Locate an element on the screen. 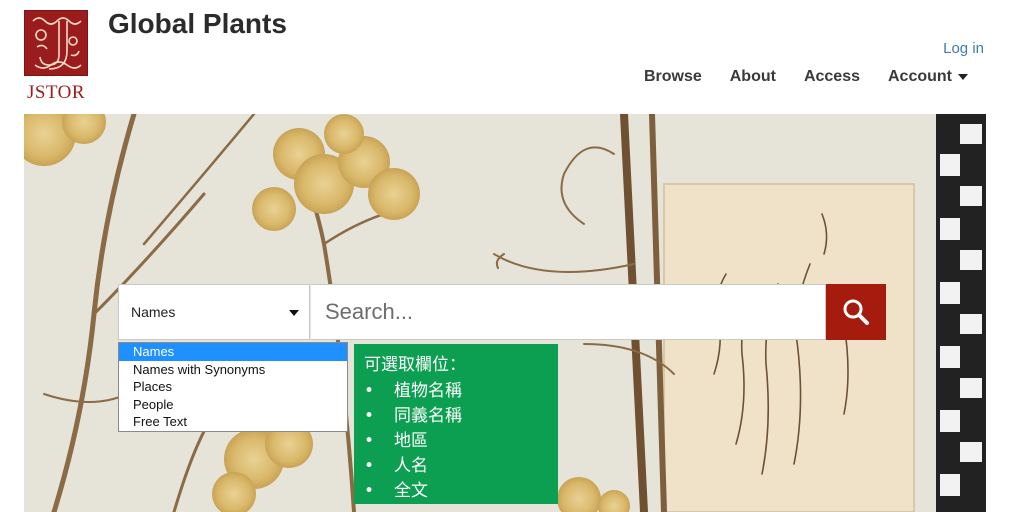  dropdown-option-people: People is located at coordinates (233, 405).